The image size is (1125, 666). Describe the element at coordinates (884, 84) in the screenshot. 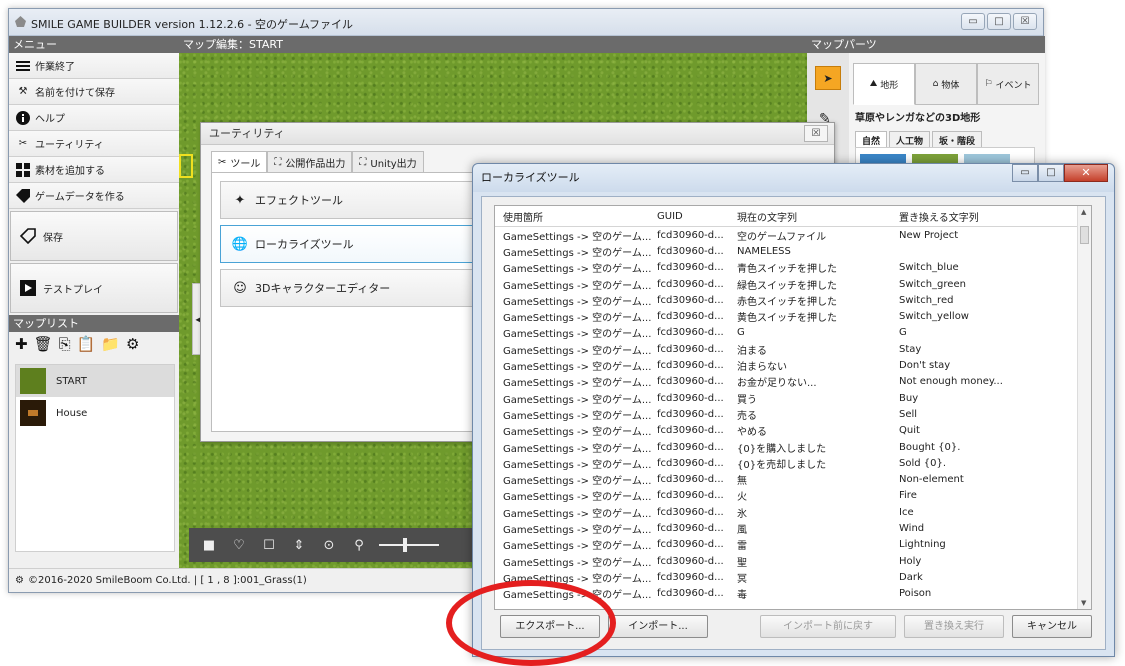

I see `tab-terrain: ⛰ 地形` at that location.